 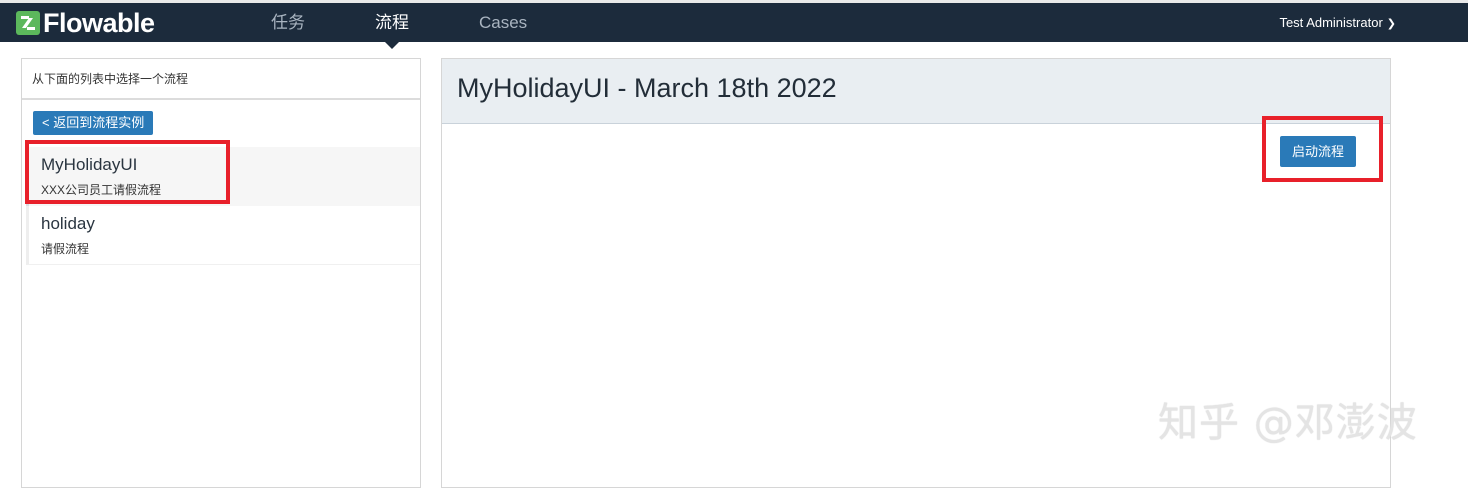 What do you see at coordinates (1331, 22) in the screenshot?
I see `user-name: Test Administrator` at bounding box center [1331, 22].